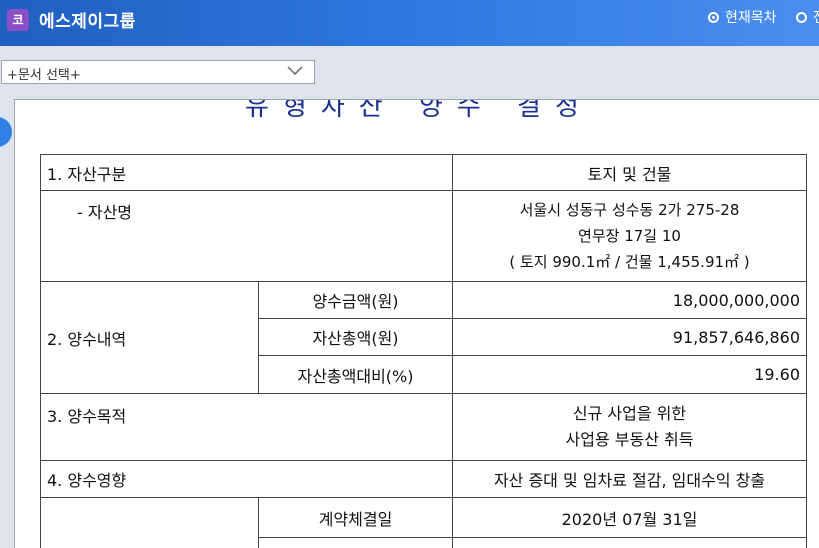 This screenshot has height=548, width=819. Describe the element at coordinates (247, 479) in the screenshot. I see `effect-label: 4. 양수영향` at that location.